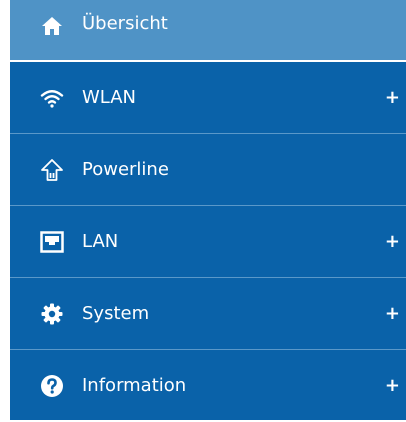  Describe the element at coordinates (109, 97) in the screenshot. I see `nav-item-label: WLAN` at that location.